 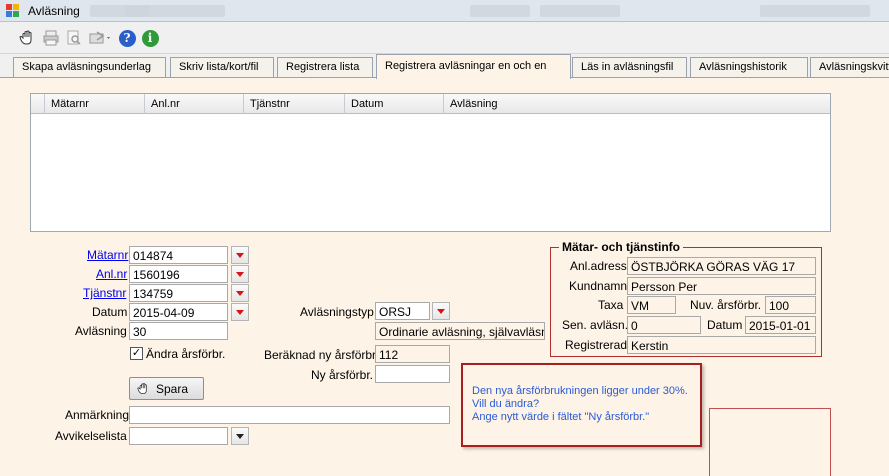 What do you see at coordinates (726, 305) in the screenshot?
I see `nuv-arsforbr-label: Nuv. årsförbr.` at bounding box center [726, 305].